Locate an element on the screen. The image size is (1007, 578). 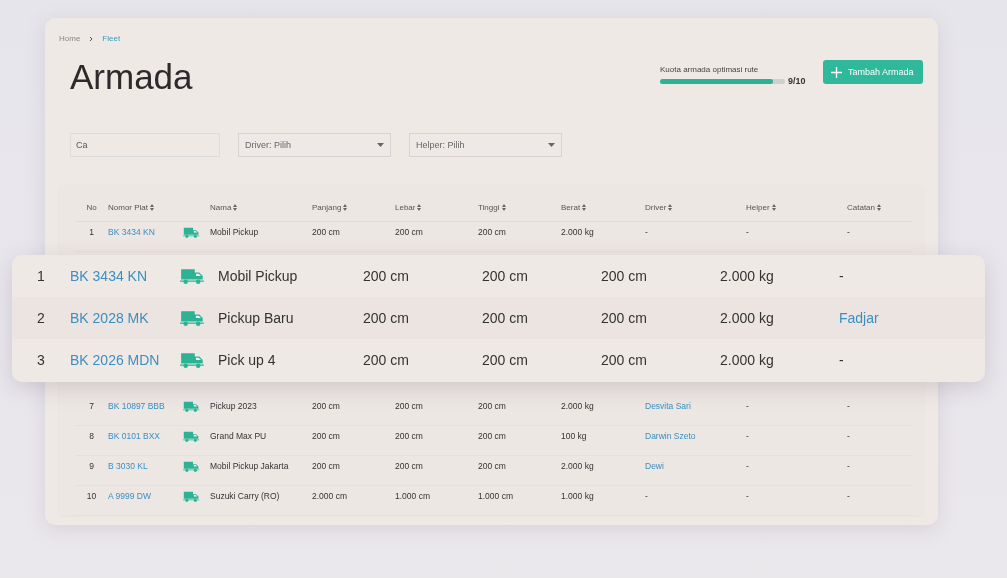
column-header: Lebar is located at coordinates (436, 207).